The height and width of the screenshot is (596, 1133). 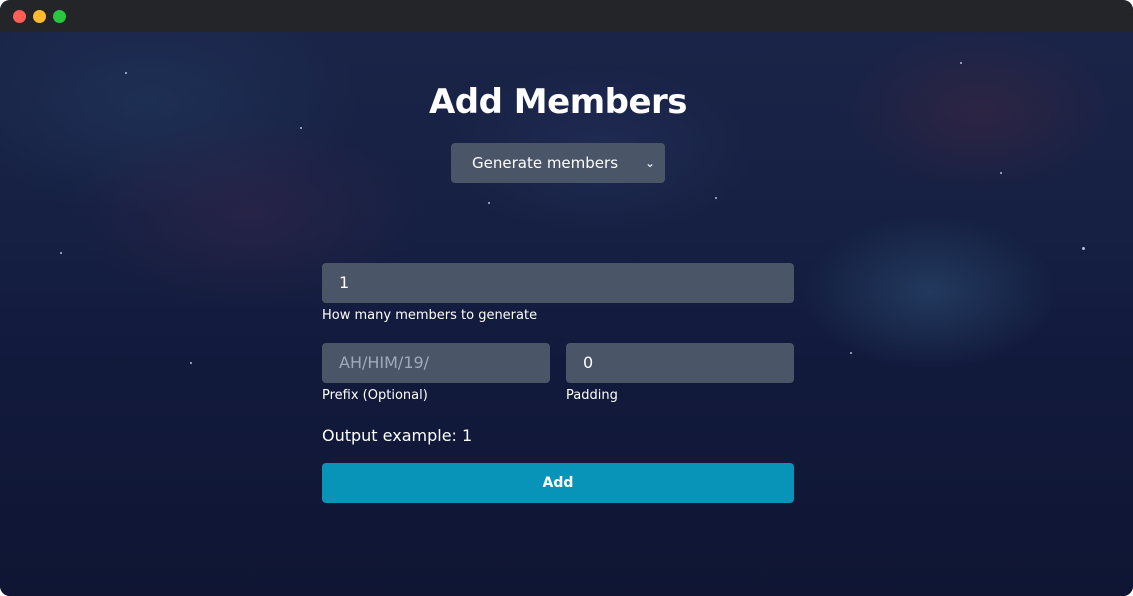 I want to click on mode-select-value: Generate members, so click(x=545, y=163).